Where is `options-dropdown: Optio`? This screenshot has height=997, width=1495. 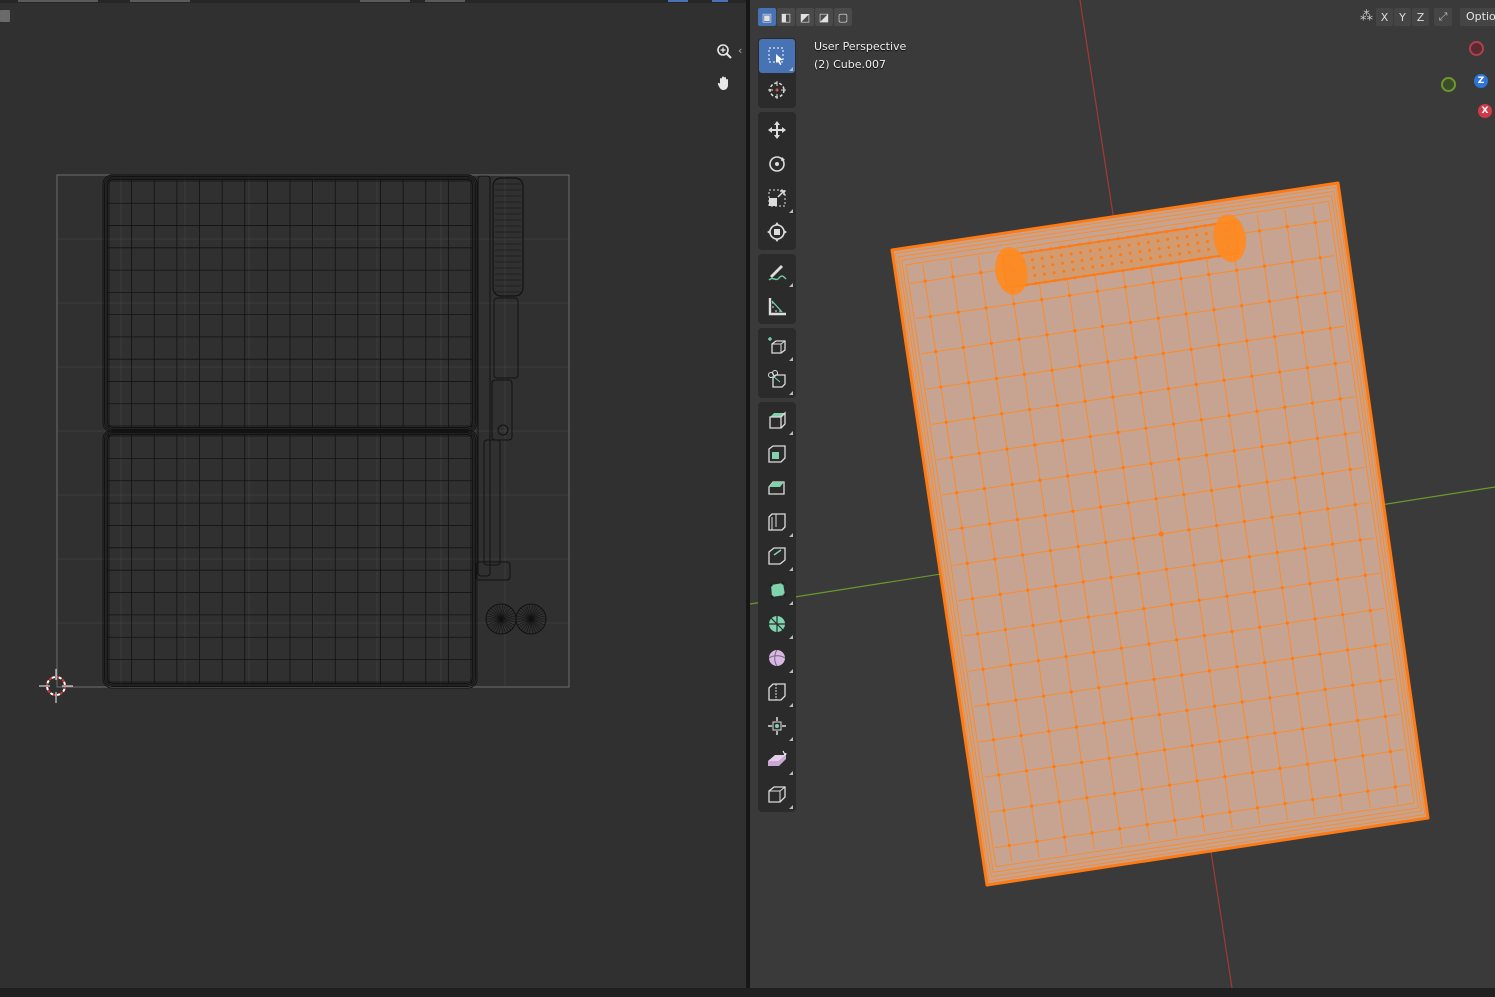 options-dropdown: Optio is located at coordinates (1477, 17).